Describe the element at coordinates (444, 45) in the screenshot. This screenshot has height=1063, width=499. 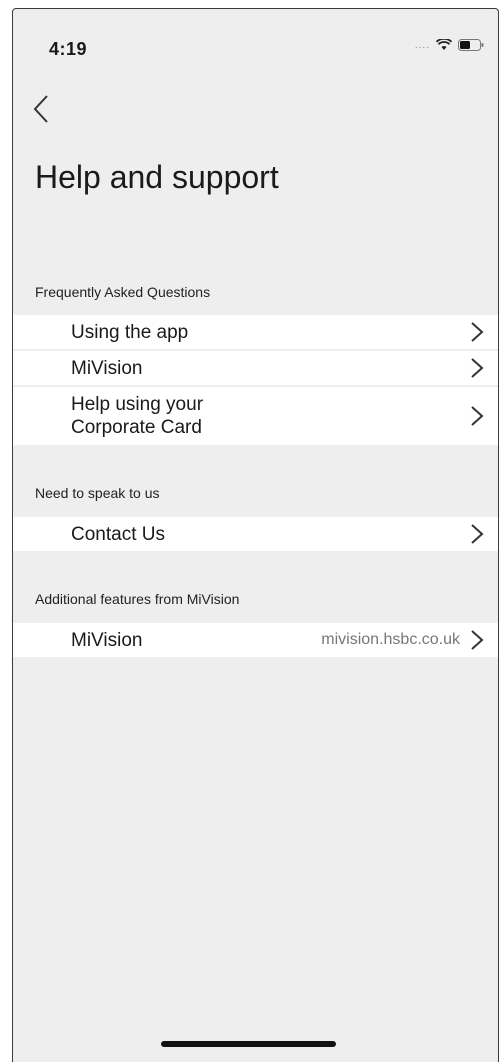
I see `wifi-icon` at that location.